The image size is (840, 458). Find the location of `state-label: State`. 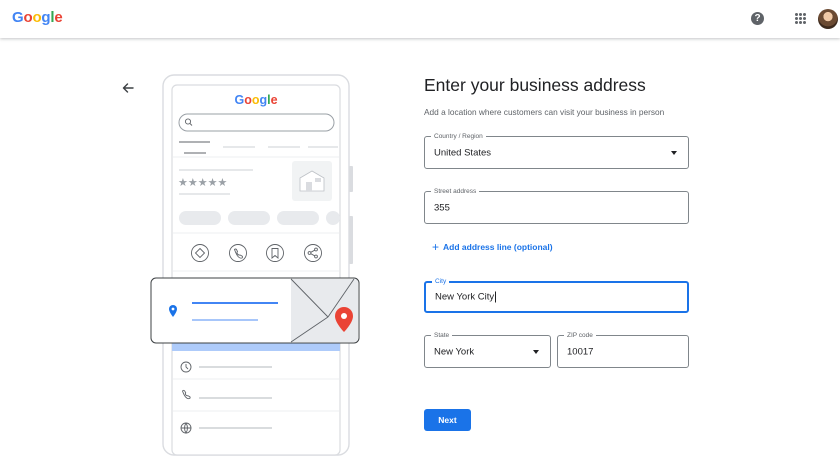

state-label: State is located at coordinates (442, 335).